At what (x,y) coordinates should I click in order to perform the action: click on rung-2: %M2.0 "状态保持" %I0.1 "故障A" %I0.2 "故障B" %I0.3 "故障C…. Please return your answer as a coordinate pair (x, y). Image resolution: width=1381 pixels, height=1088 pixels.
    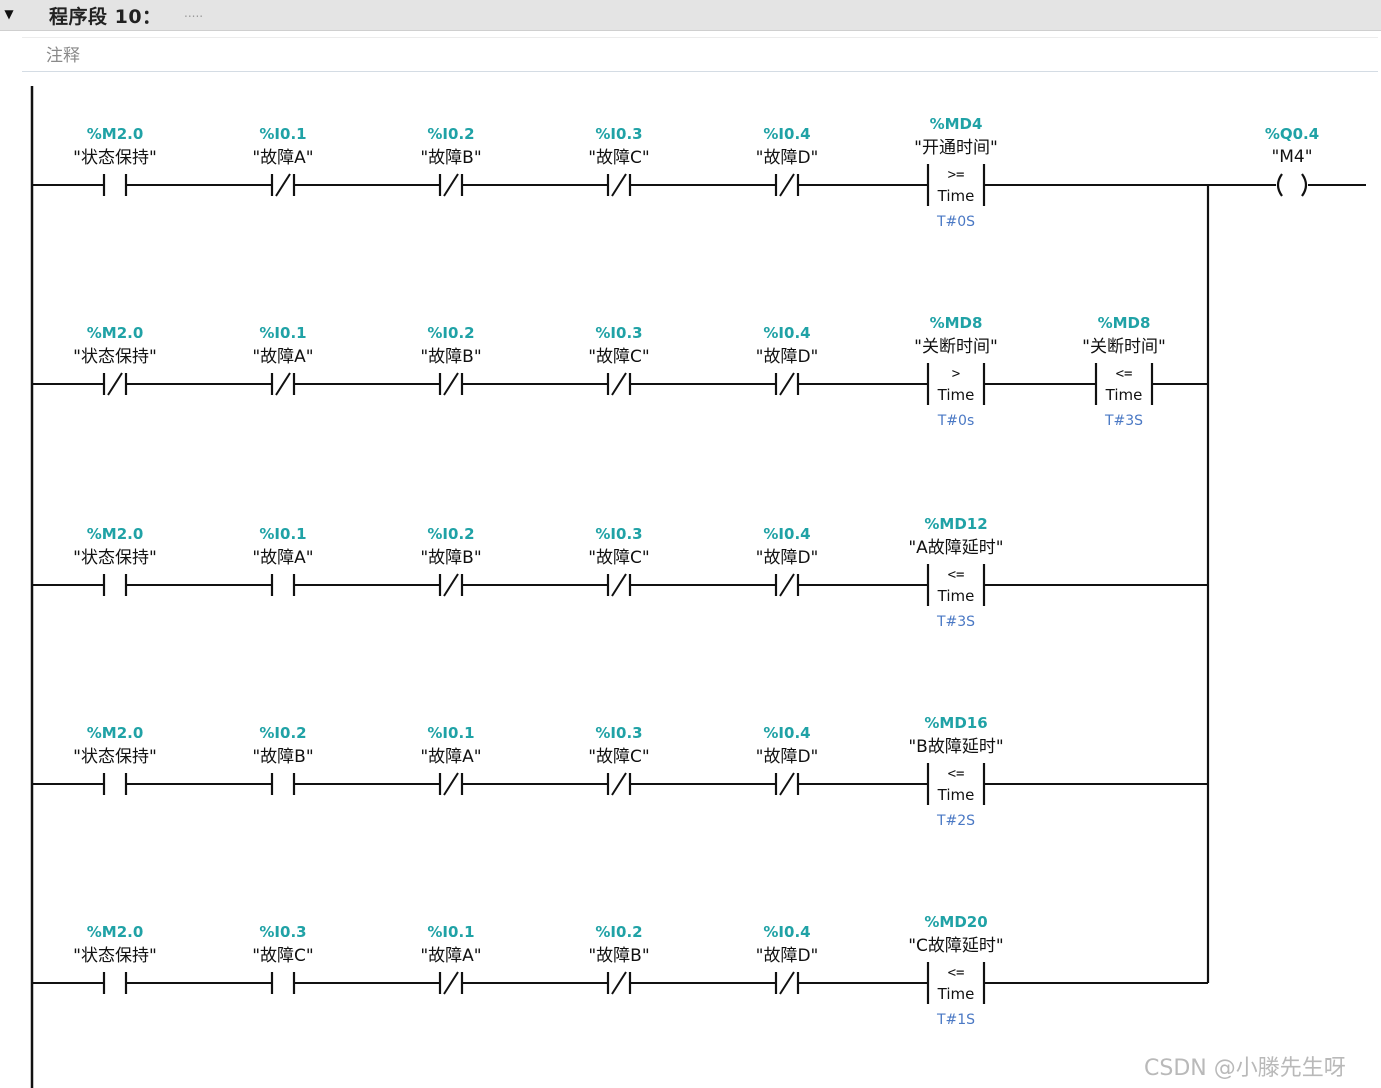
    Looking at the image, I should click on (620, 371).